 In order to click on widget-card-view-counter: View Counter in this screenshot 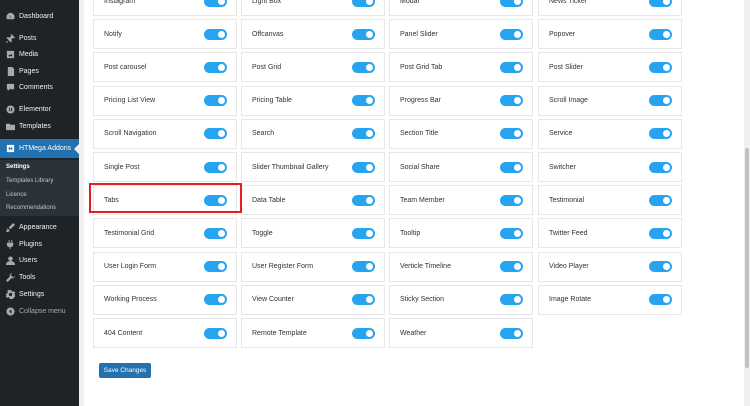, I will do `click(313, 299)`.